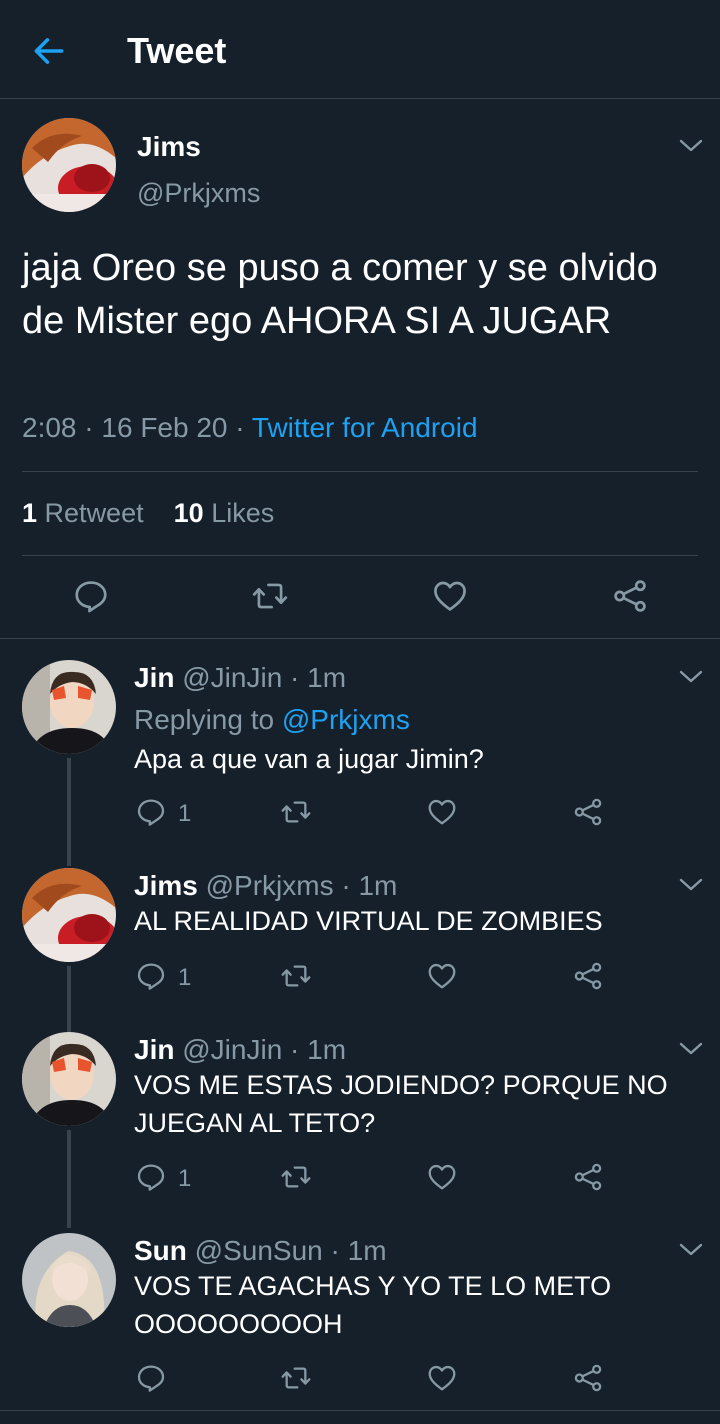 The height and width of the screenshot is (1424, 720). Describe the element at coordinates (160, 1250) in the screenshot. I see `author-name: Sun` at that location.